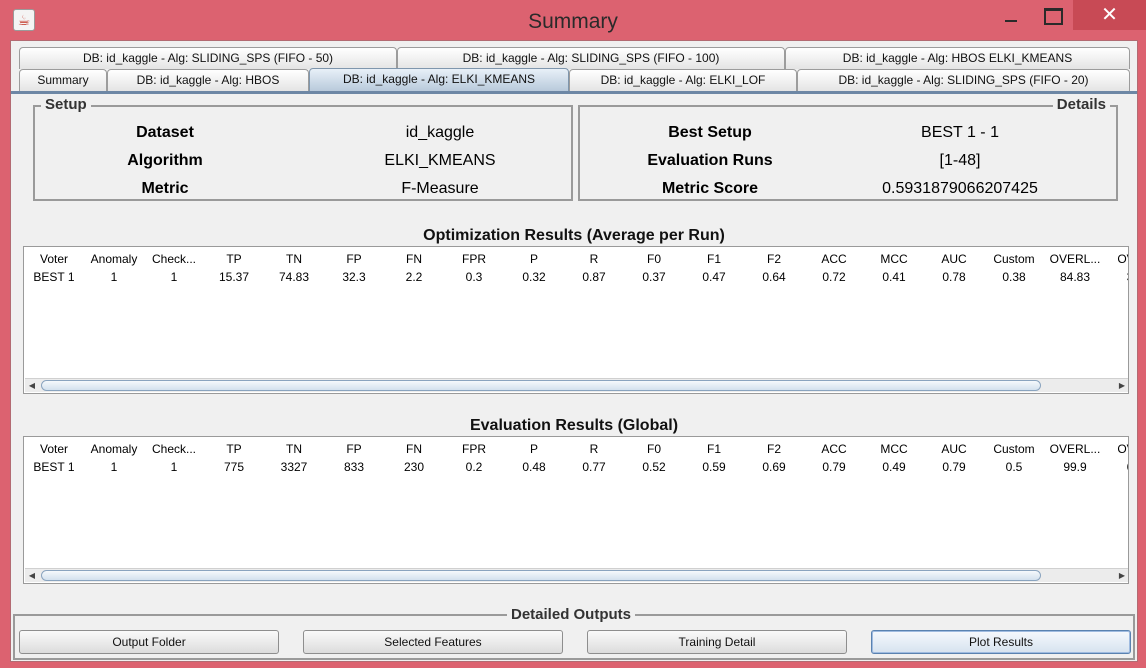 The image size is (1146, 668). What do you see at coordinates (414, 467) in the screenshot?
I see `cell-fn: 230` at bounding box center [414, 467].